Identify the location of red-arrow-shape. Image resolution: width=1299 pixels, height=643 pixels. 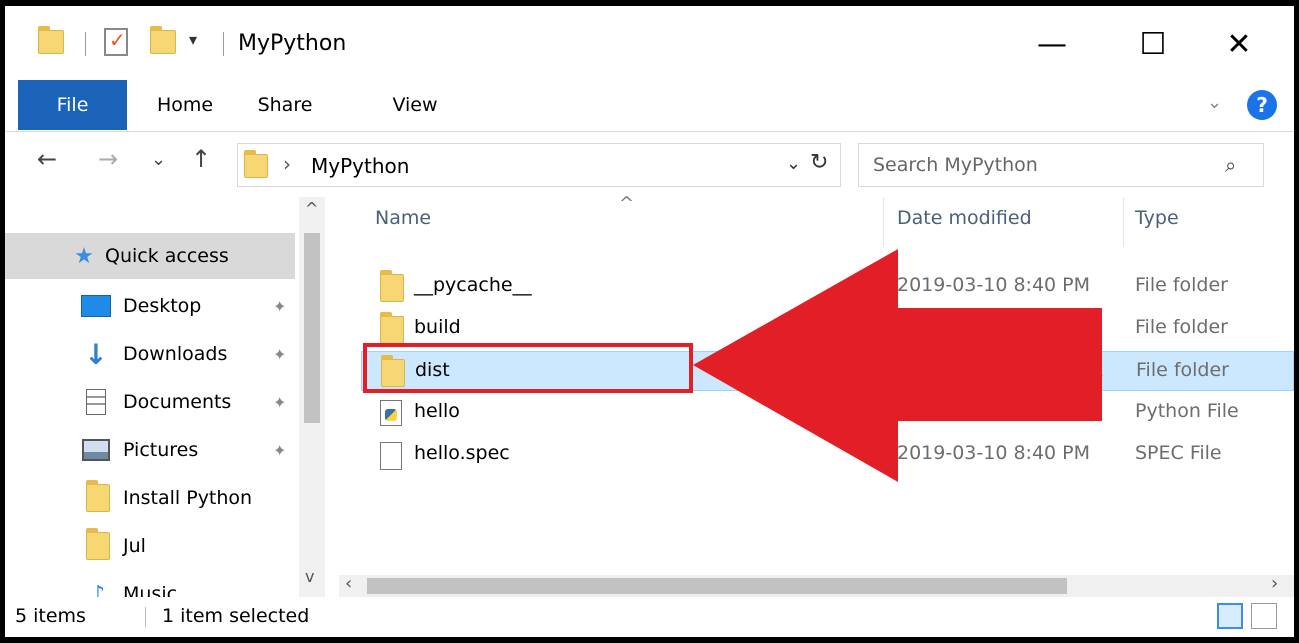
(897, 365).